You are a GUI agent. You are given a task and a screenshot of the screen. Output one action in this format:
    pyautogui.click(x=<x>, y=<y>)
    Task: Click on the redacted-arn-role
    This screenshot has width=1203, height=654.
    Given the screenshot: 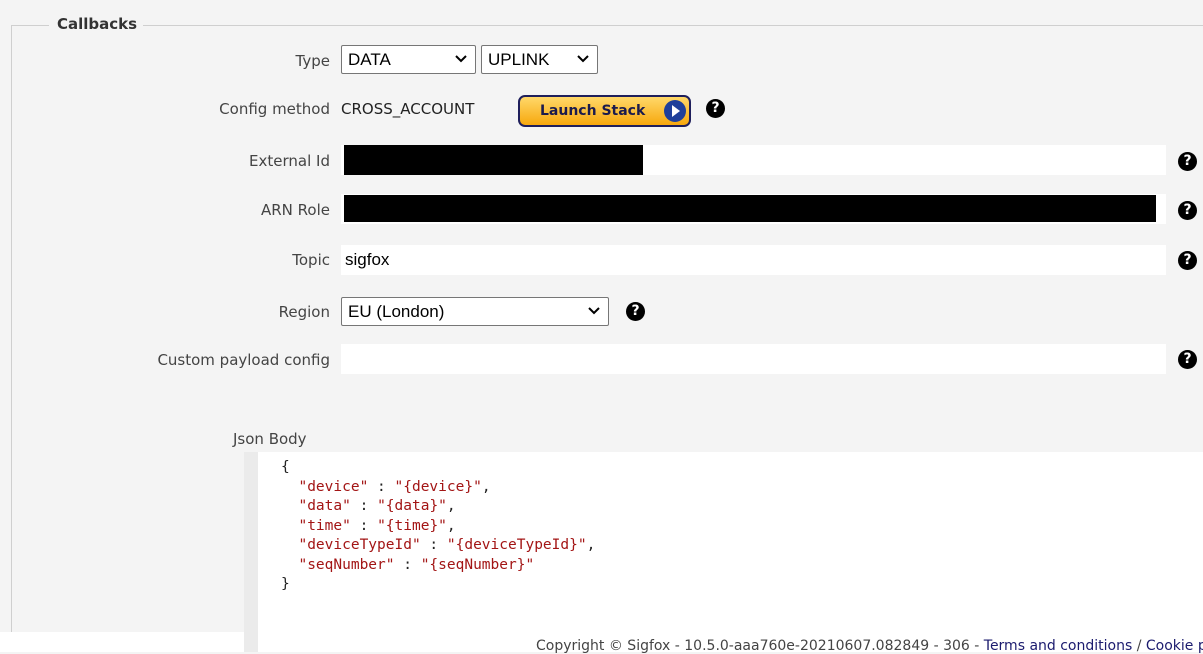 What is the action you would take?
    pyautogui.click(x=750, y=208)
    